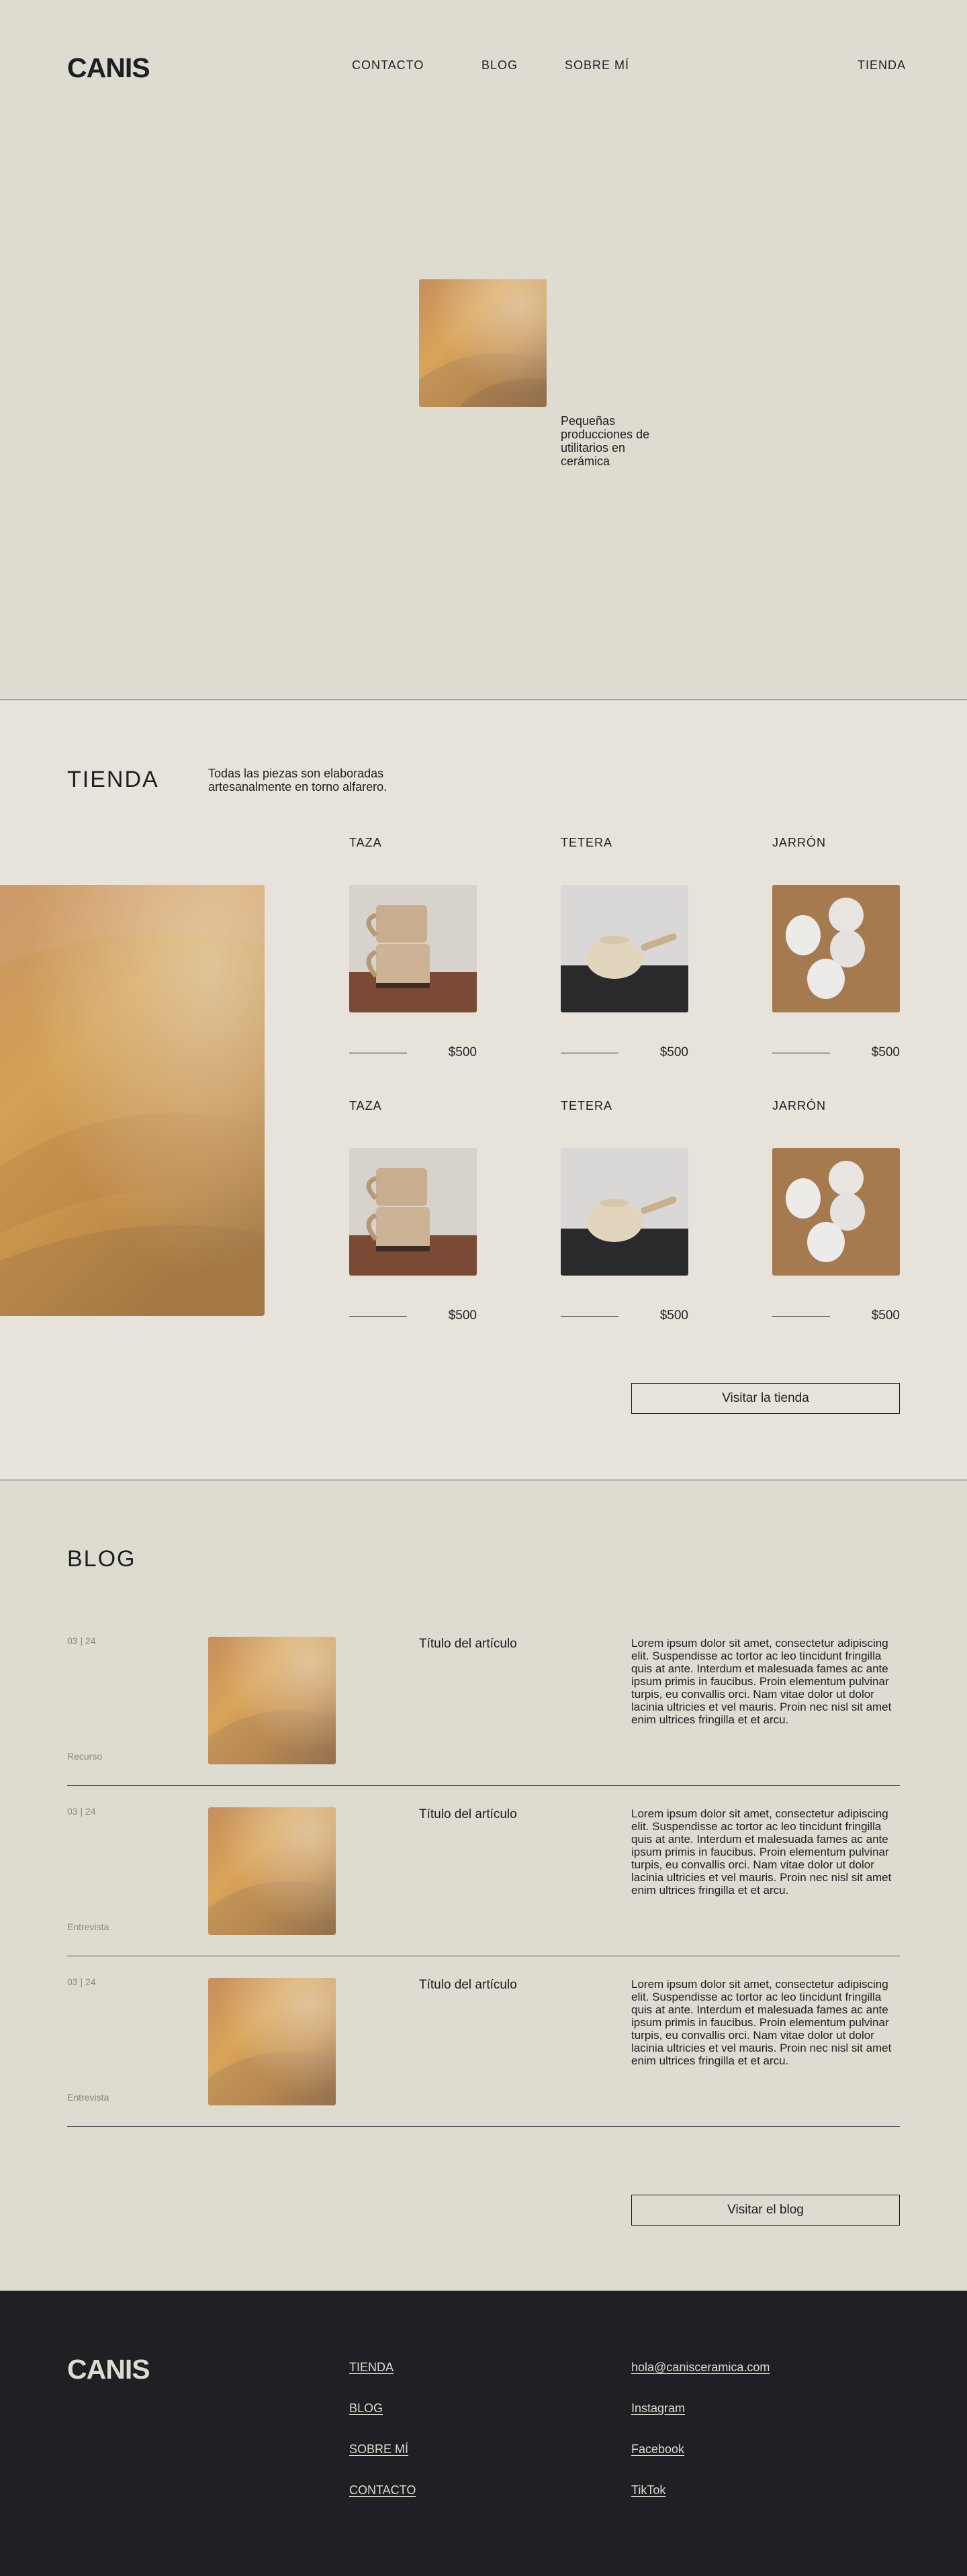  I want to click on post-category: Recurso, so click(85, 1756).